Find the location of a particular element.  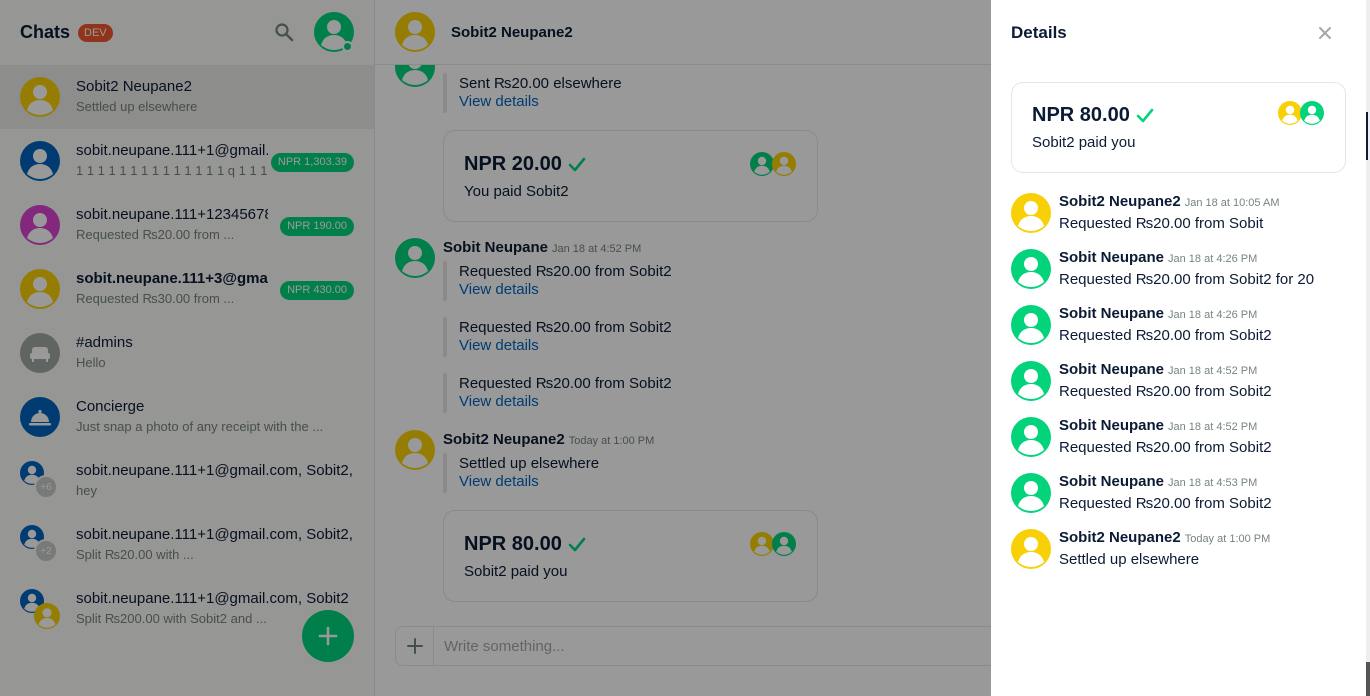

details-title: Details is located at coordinates (1039, 32).